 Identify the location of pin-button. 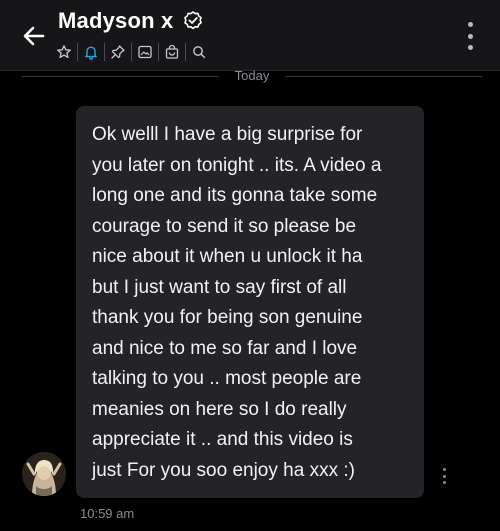
(118, 52).